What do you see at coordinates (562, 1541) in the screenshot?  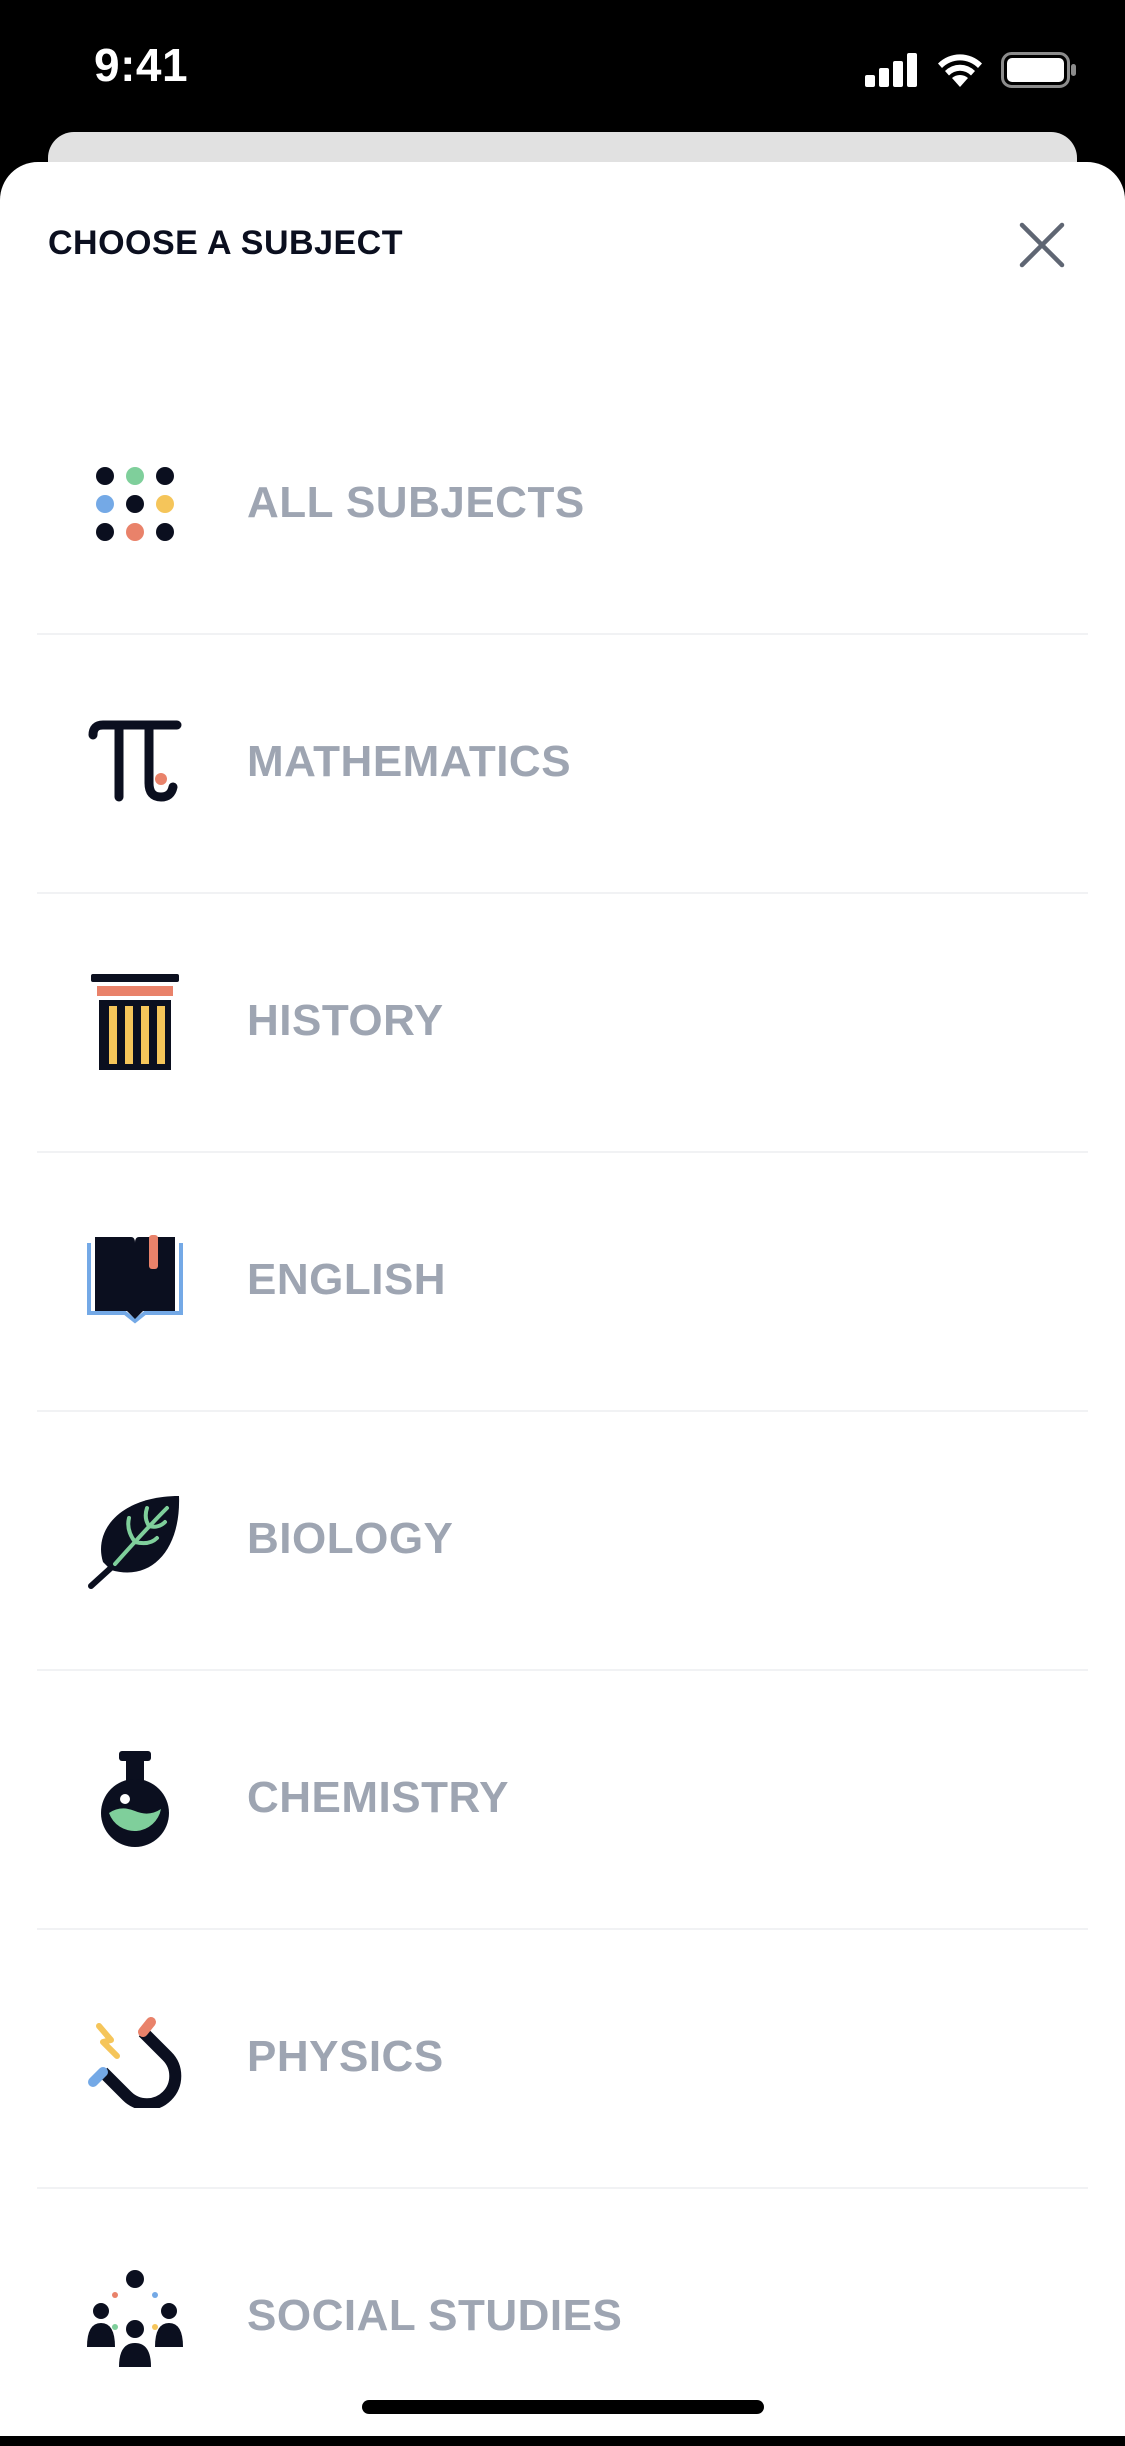 I see `subject-item-biology: BIOLOGY` at bounding box center [562, 1541].